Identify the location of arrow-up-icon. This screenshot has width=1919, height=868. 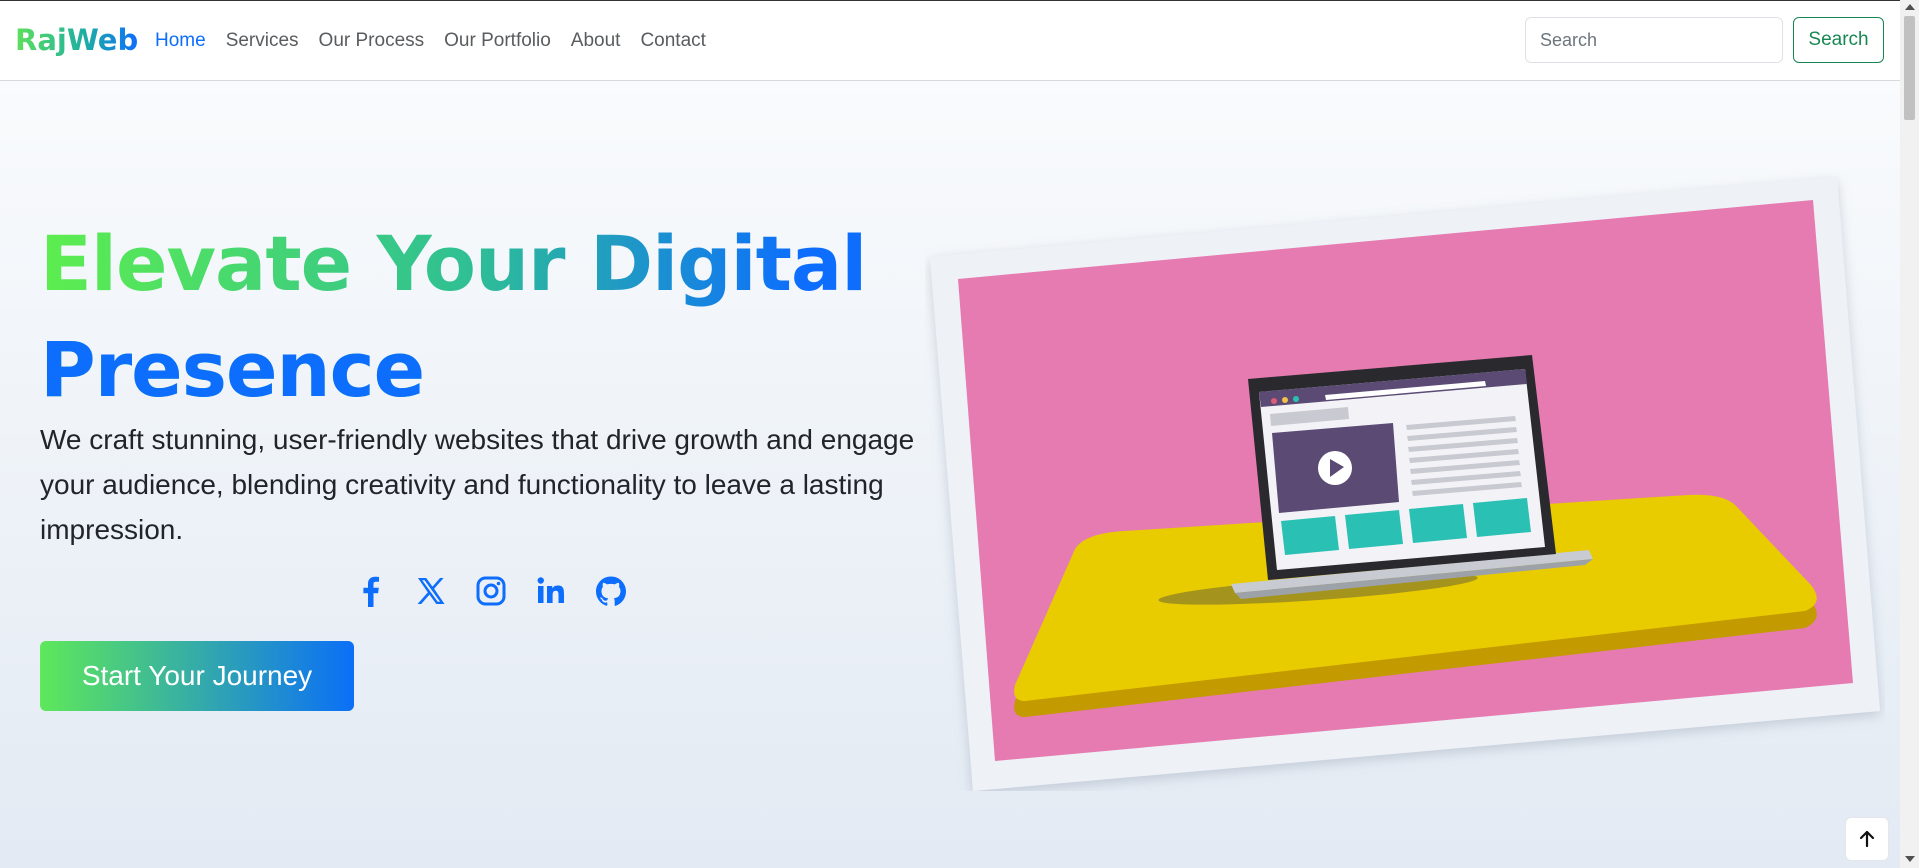
(1867, 839).